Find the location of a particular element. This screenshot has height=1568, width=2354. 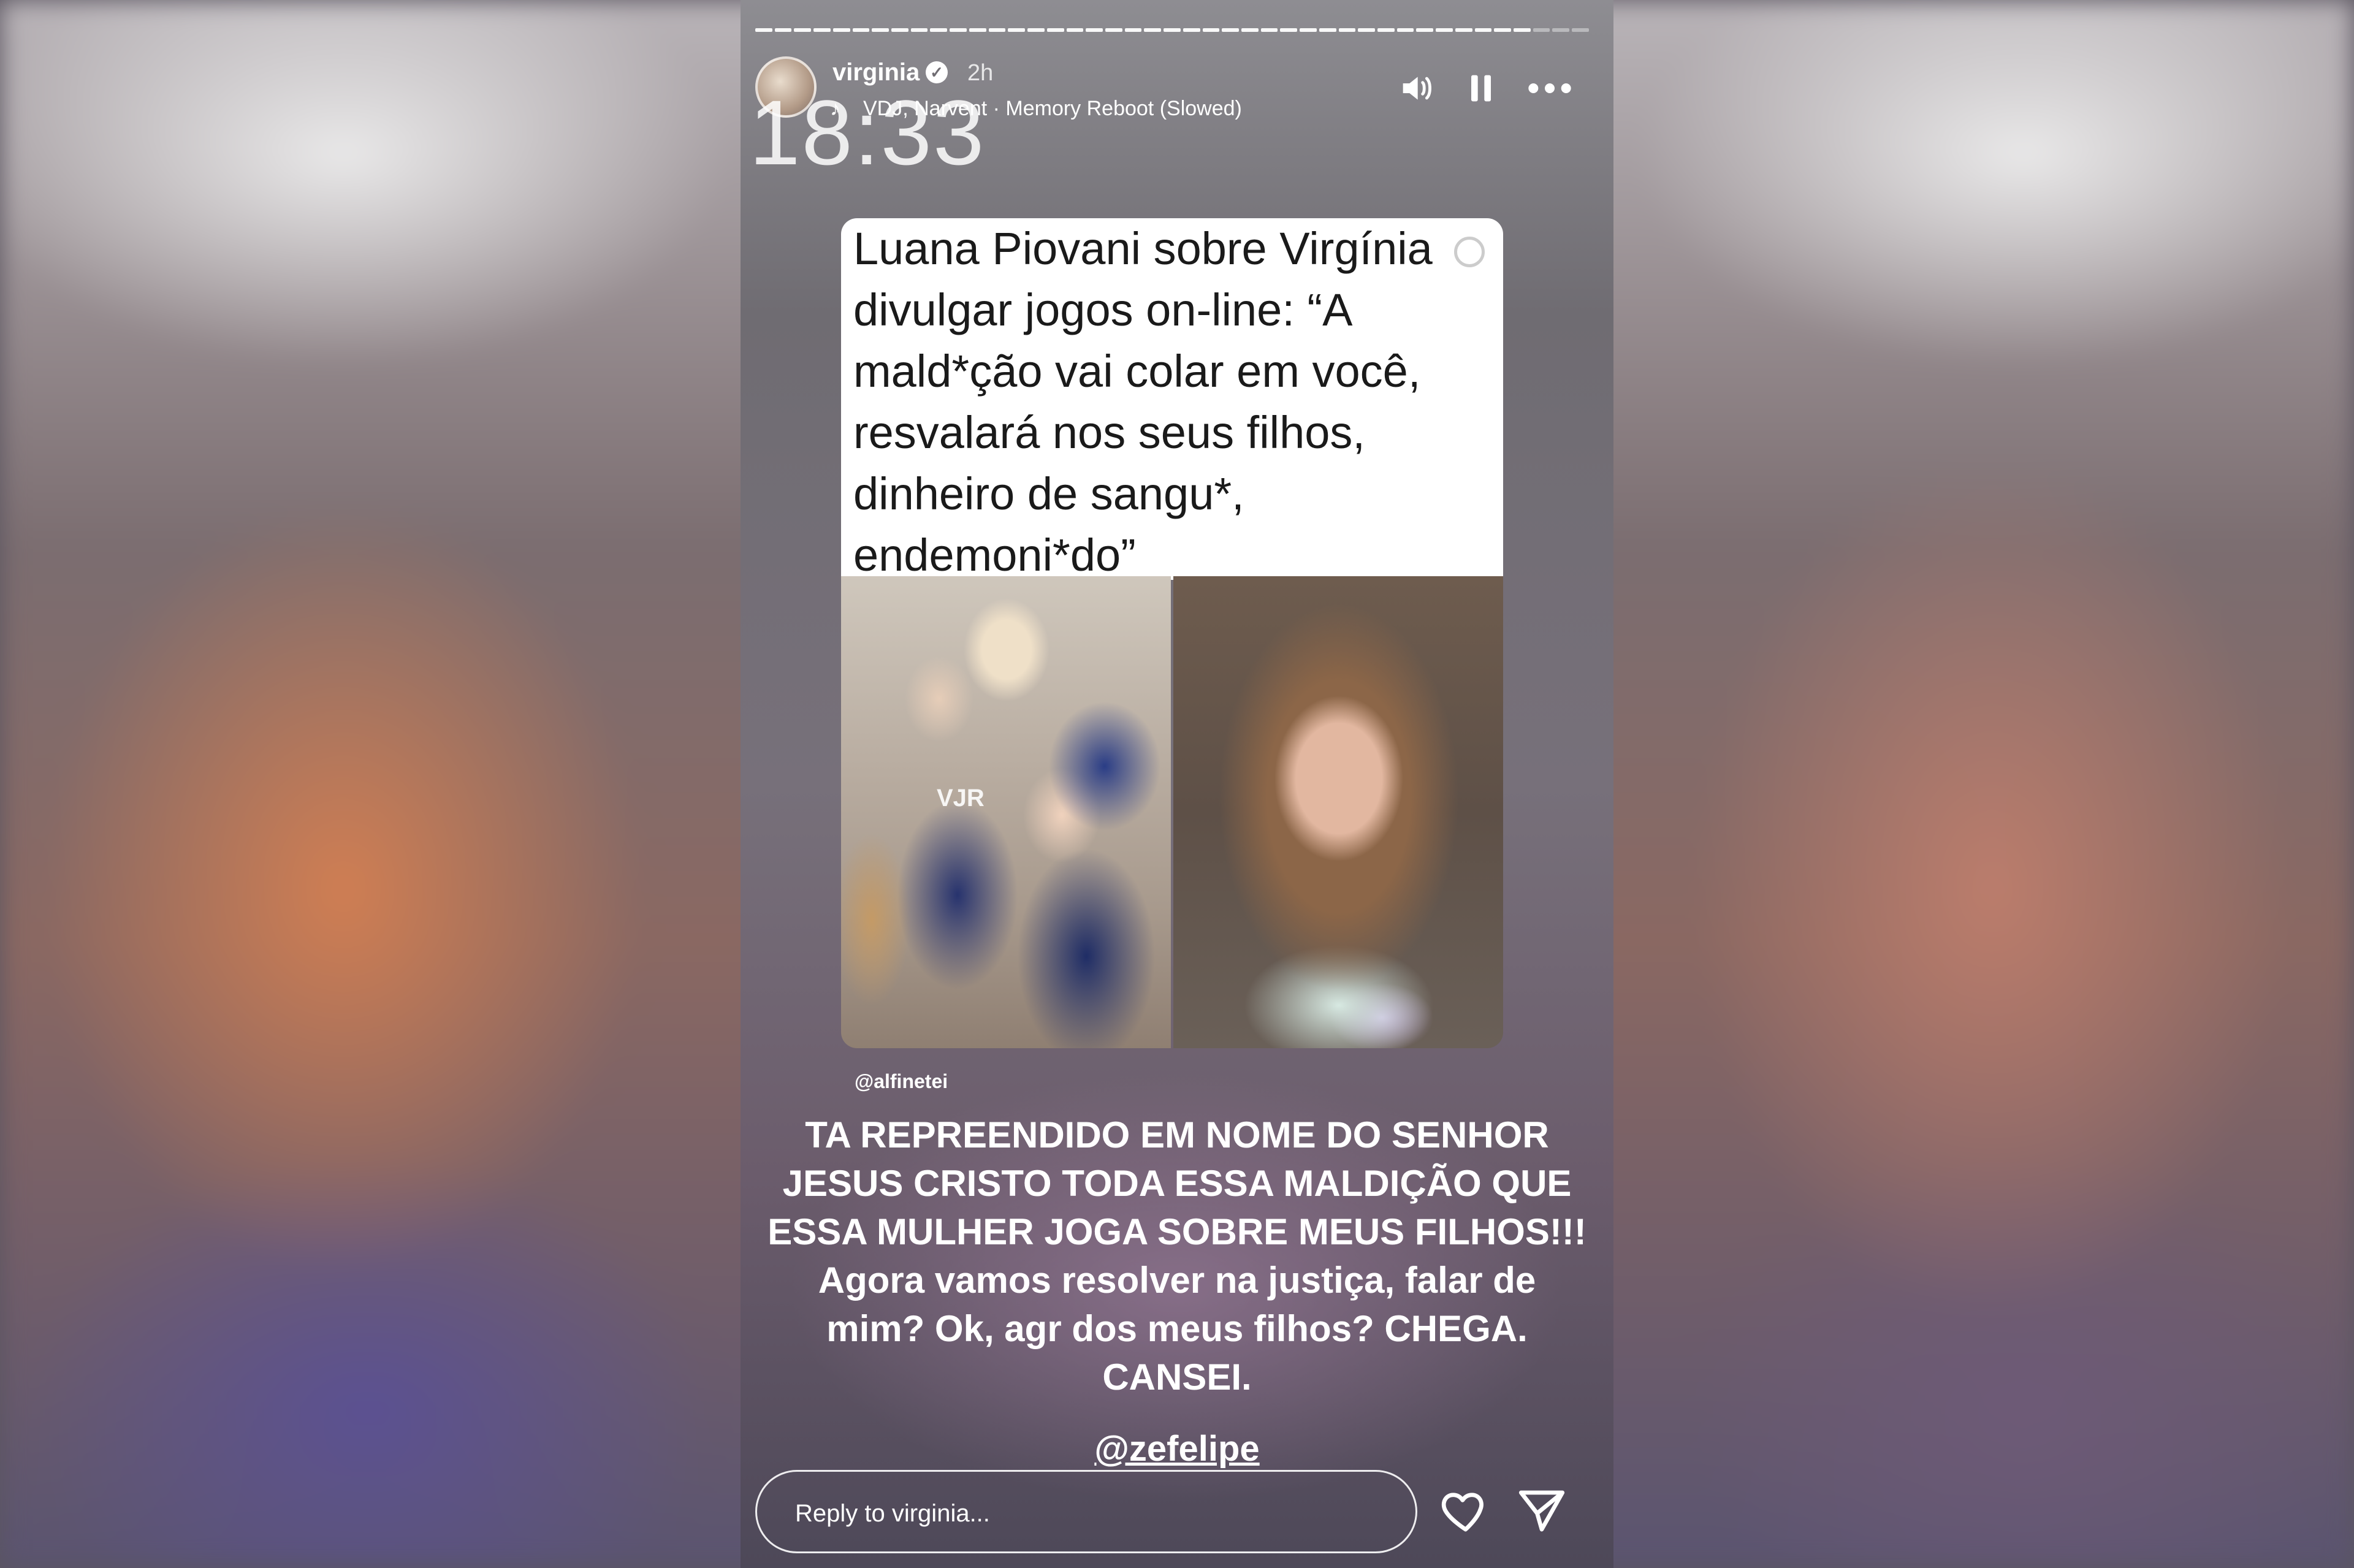

heart-icon is located at coordinates (1463, 1511).